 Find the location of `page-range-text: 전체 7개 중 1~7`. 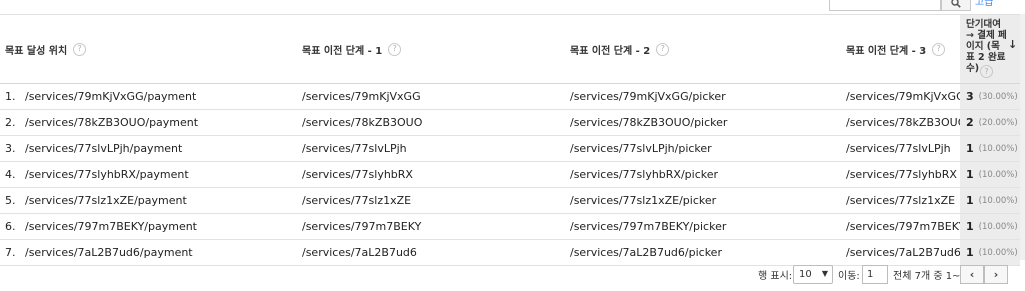

page-range-text: 전체 7개 중 1~7 is located at coordinates (930, 276).